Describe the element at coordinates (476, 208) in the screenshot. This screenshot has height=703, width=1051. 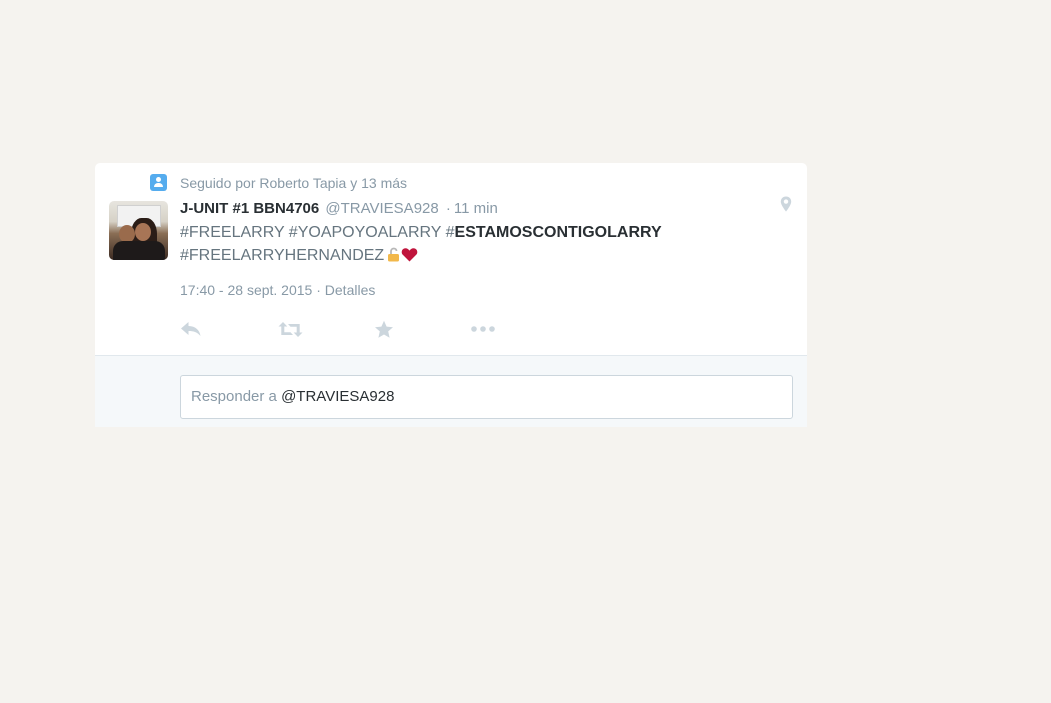
I see `timestamp: 11 min` at that location.